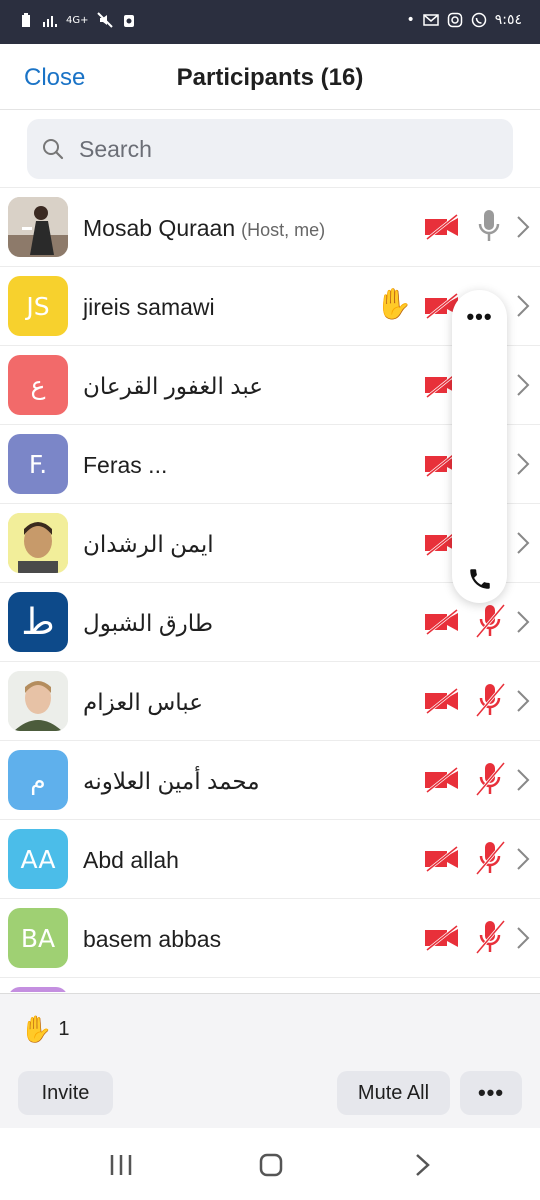 The image size is (540, 1200). What do you see at coordinates (131, 860) in the screenshot?
I see `participant-name: Abd allah` at bounding box center [131, 860].